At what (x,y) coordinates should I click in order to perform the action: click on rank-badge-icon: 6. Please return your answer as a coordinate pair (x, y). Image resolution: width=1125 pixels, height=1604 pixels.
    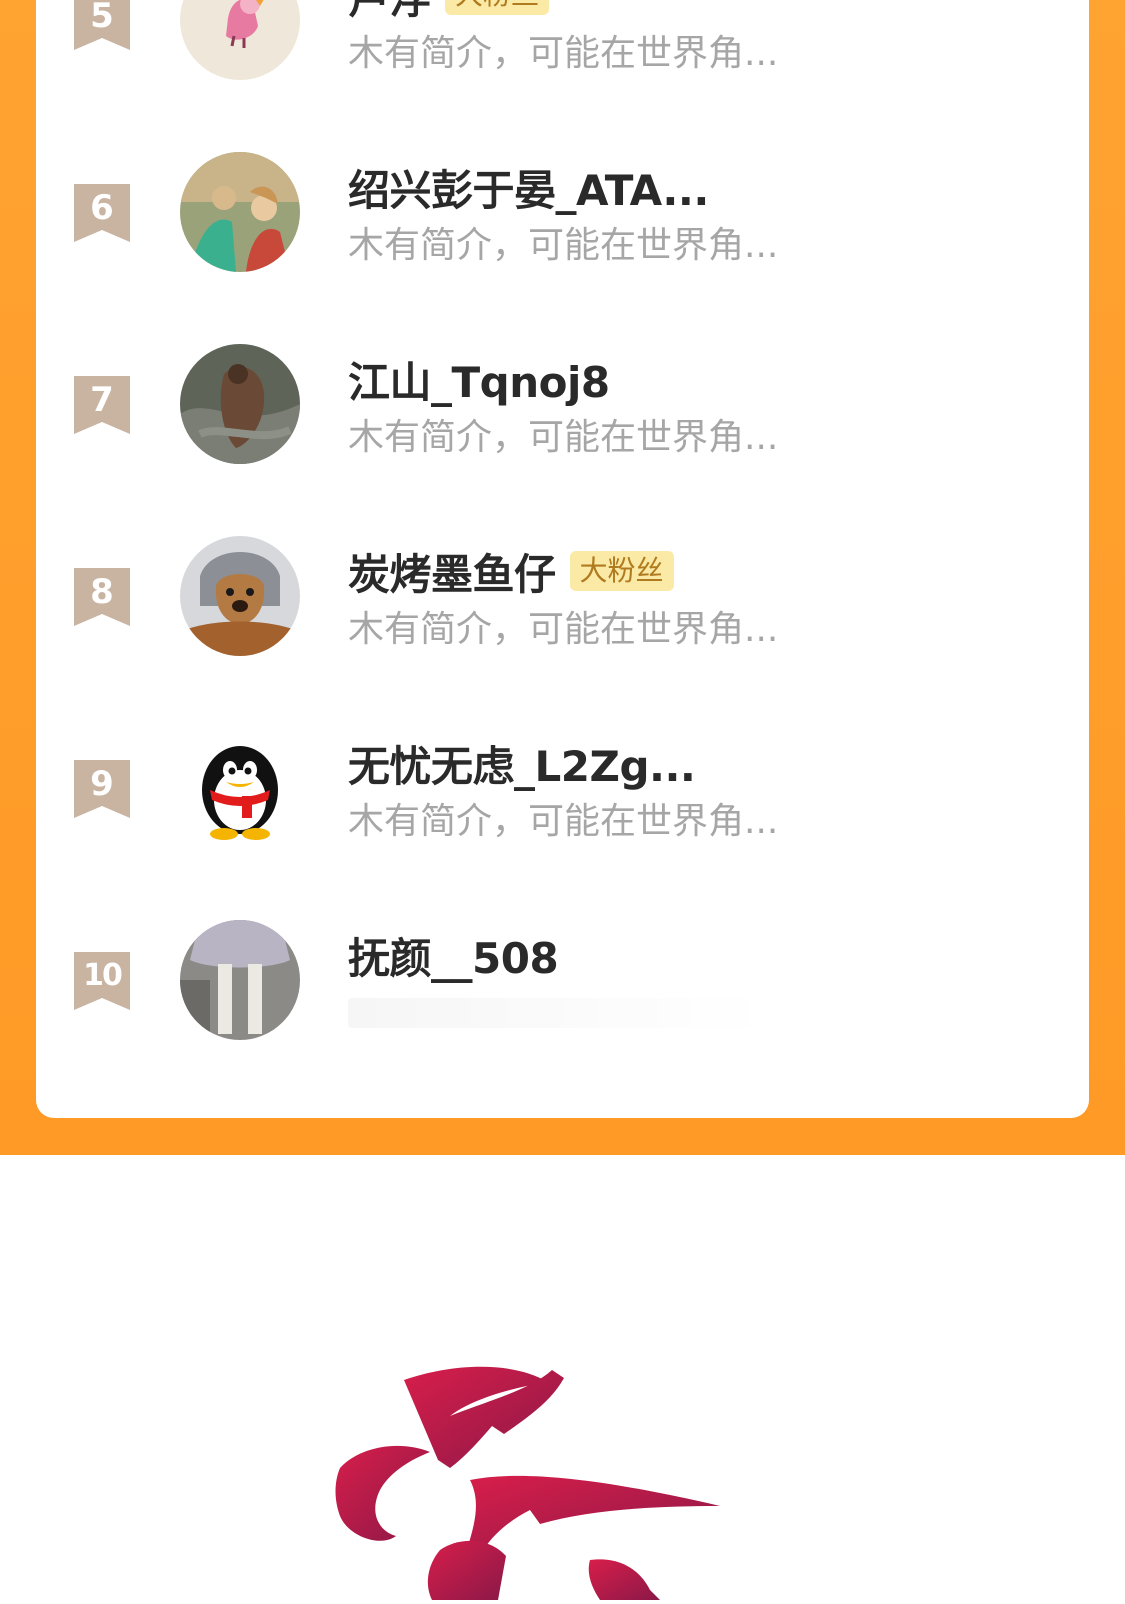
    Looking at the image, I should click on (102, 213).